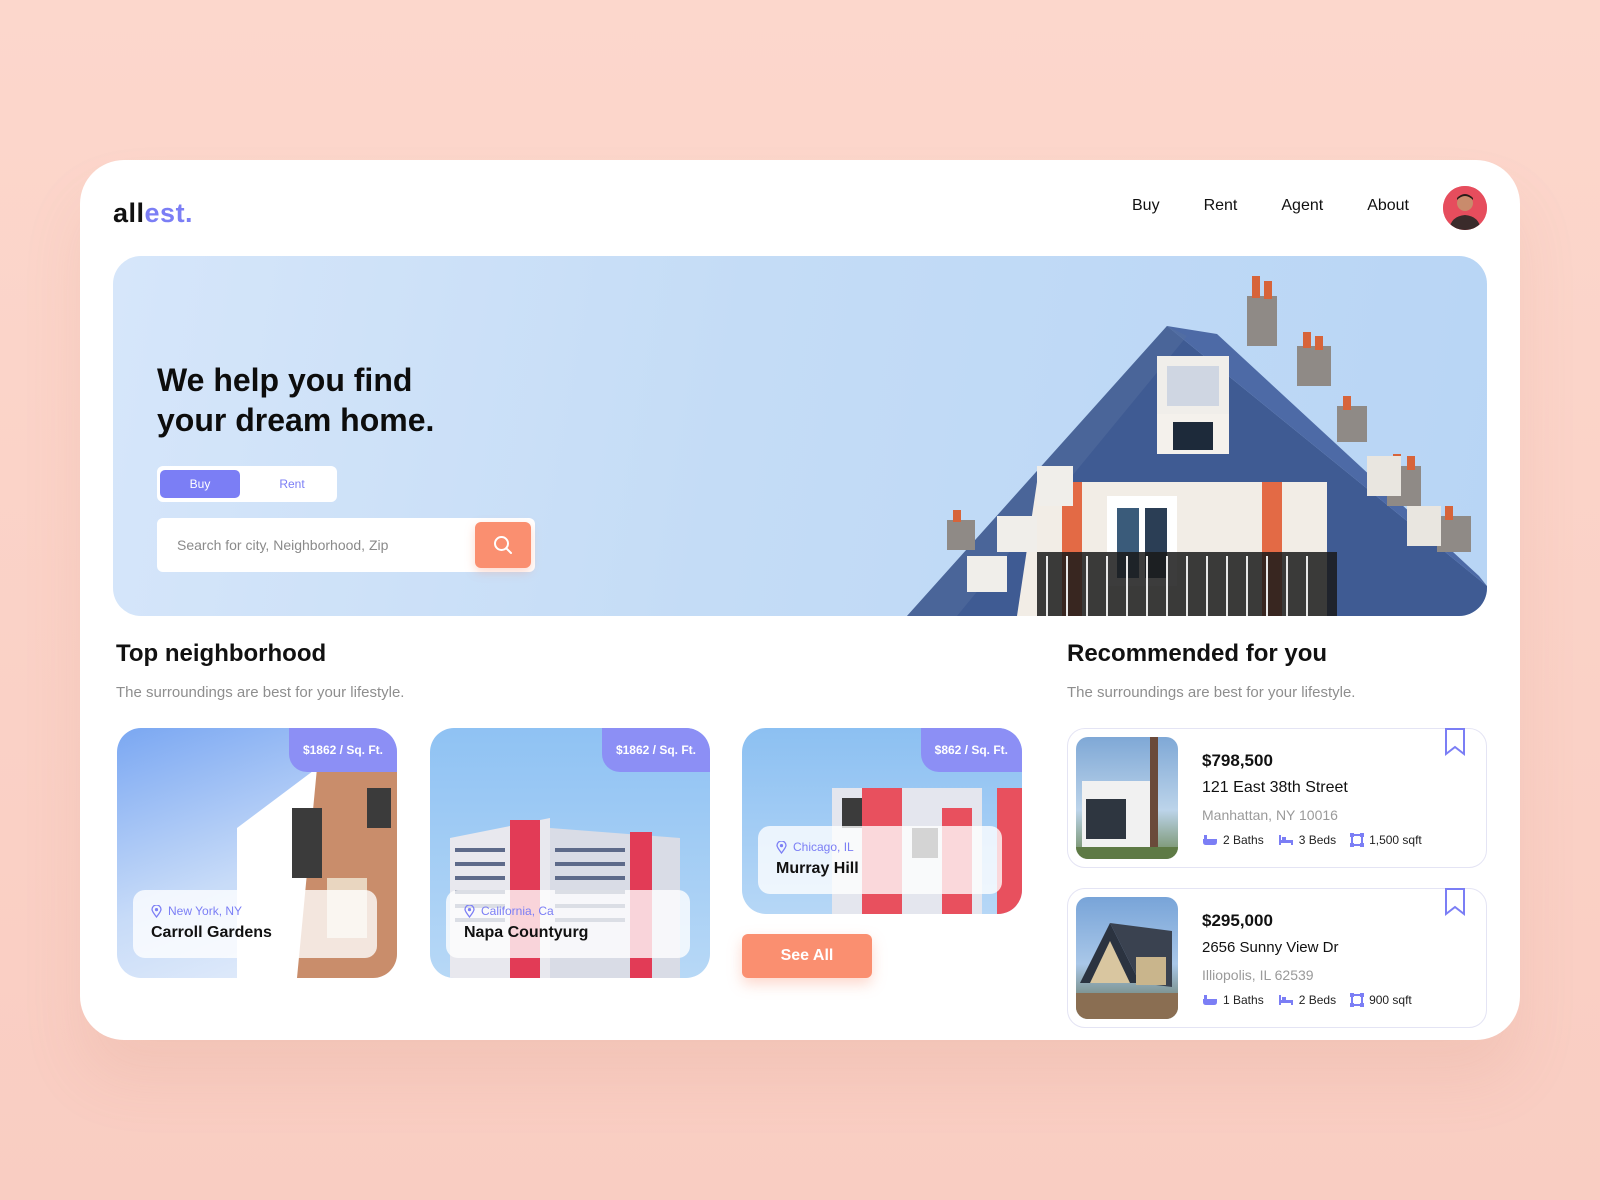 The height and width of the screenshot is (1200, 1600). What do you see at coordinates (1270, 947) in the screenshot?
I see `listing-address: 2656 Sunny View Dr` at bounding box center [1270, 947].